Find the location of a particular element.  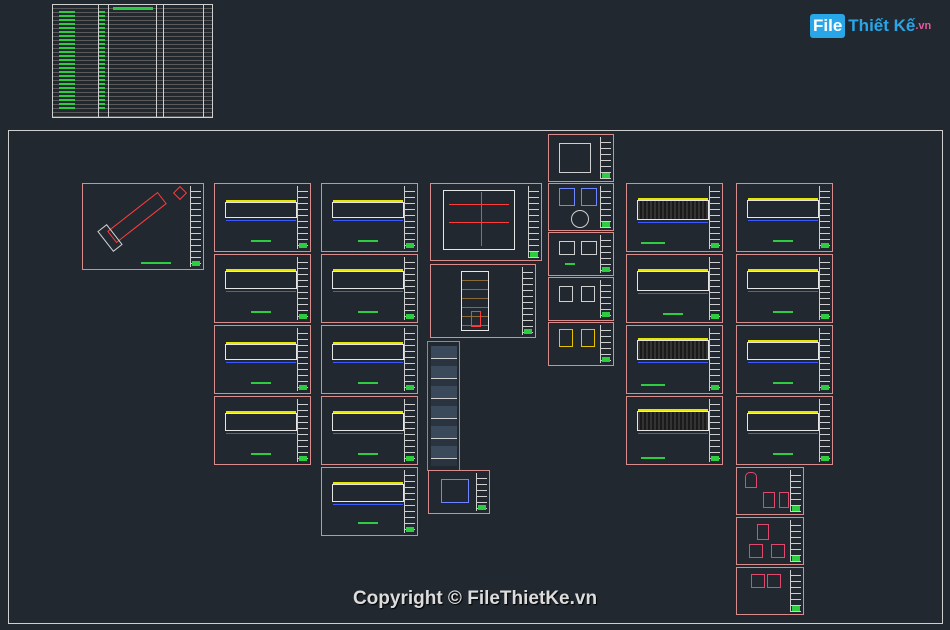

watermark-suffix: .vn is located at coordinates (923, 26).